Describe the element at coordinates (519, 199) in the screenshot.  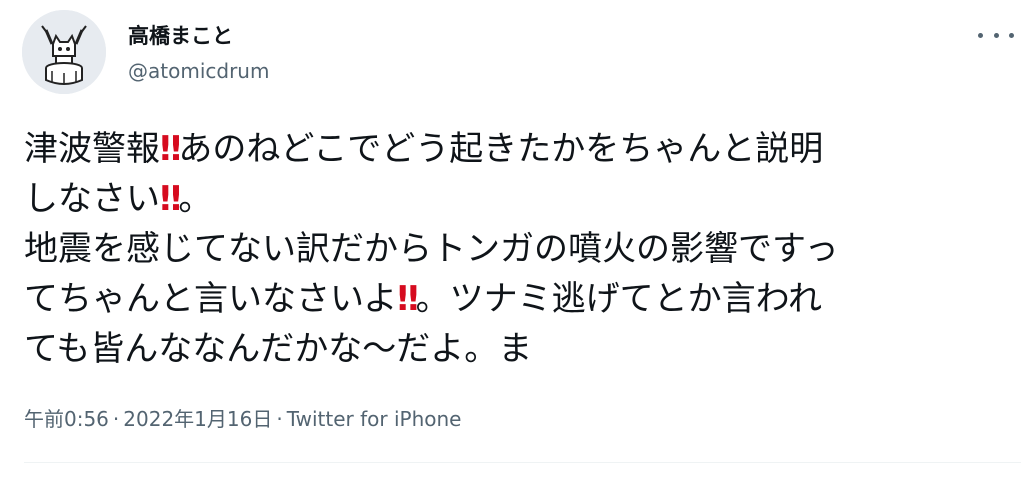
I see `tweet-line: しなさい‼。` at that location.